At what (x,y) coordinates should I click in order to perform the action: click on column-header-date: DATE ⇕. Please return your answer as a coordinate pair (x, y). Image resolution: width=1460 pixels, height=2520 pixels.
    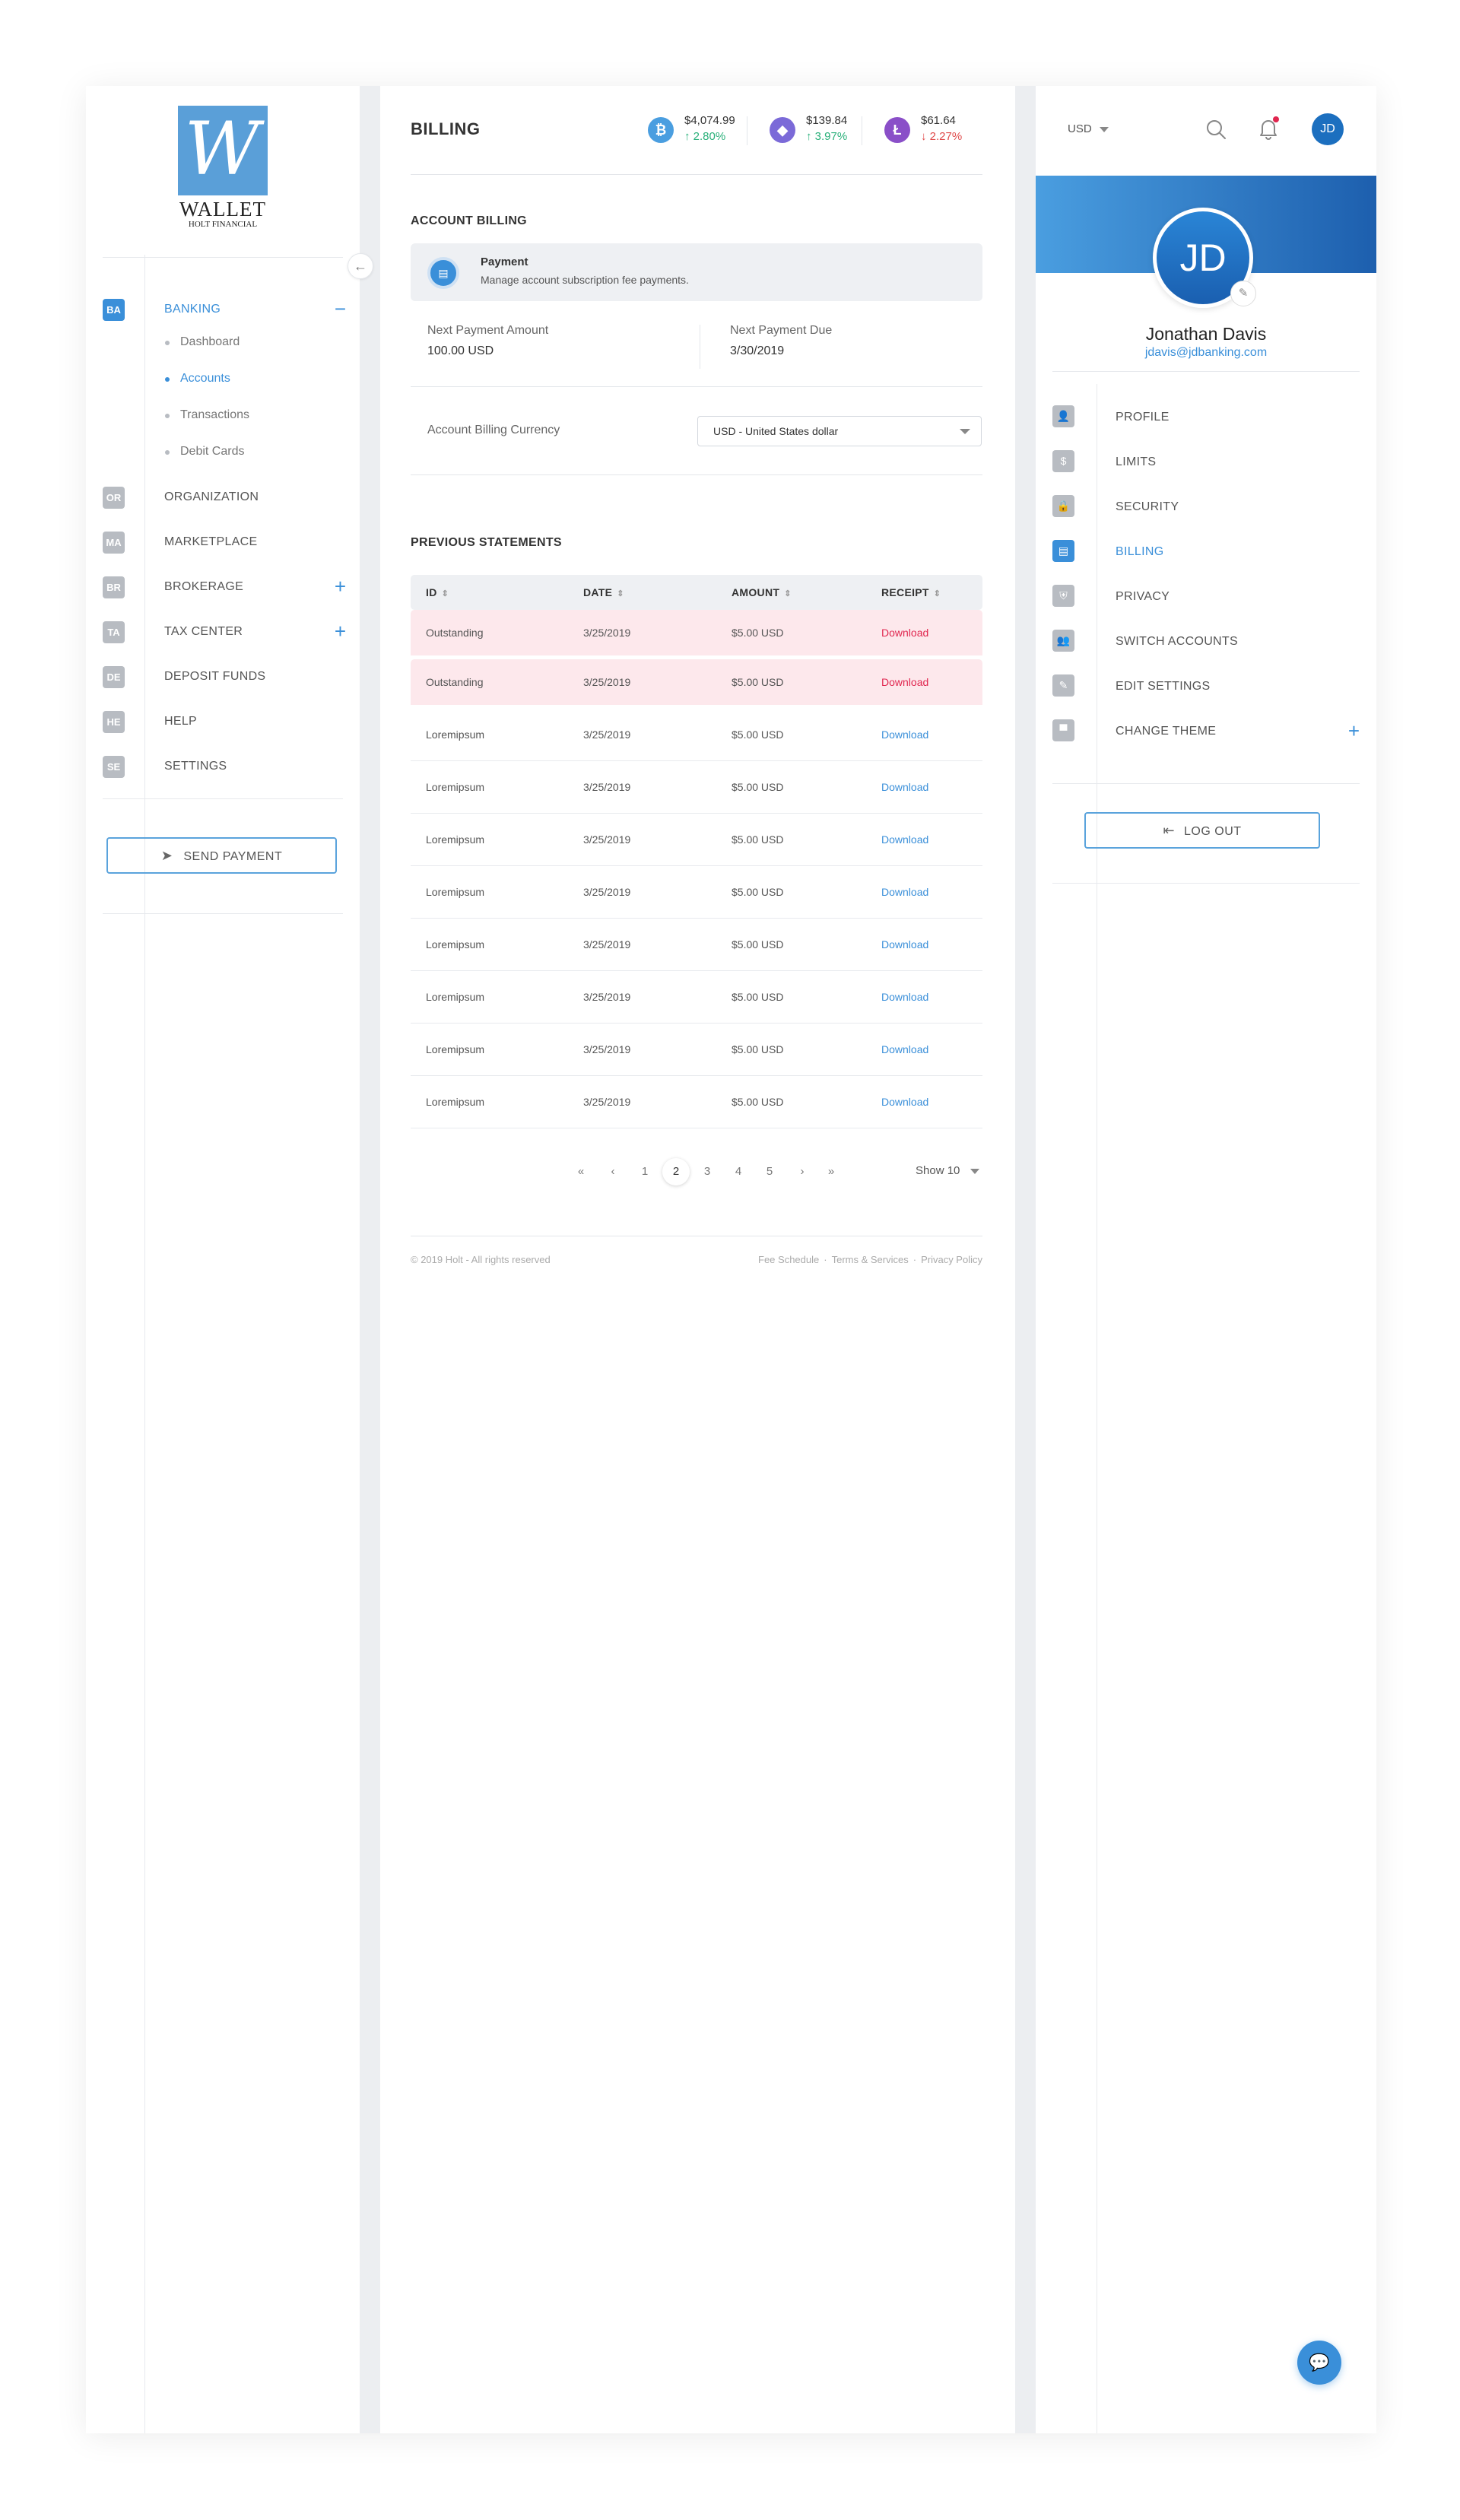
    Looking at the image, I should click on (642, 593).